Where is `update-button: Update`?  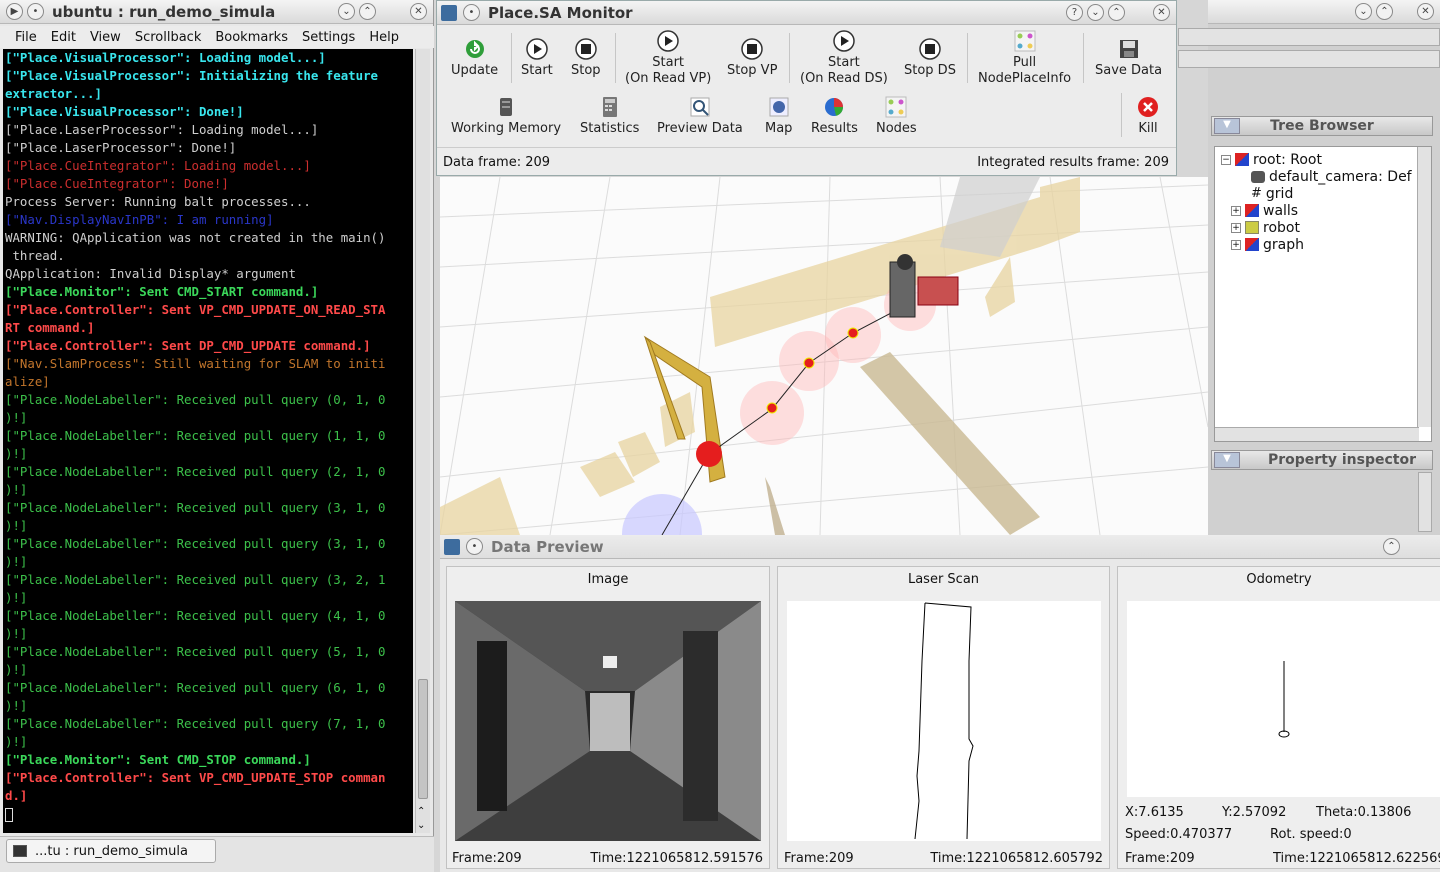 update-button: Update is located at coordinates (474, 58).